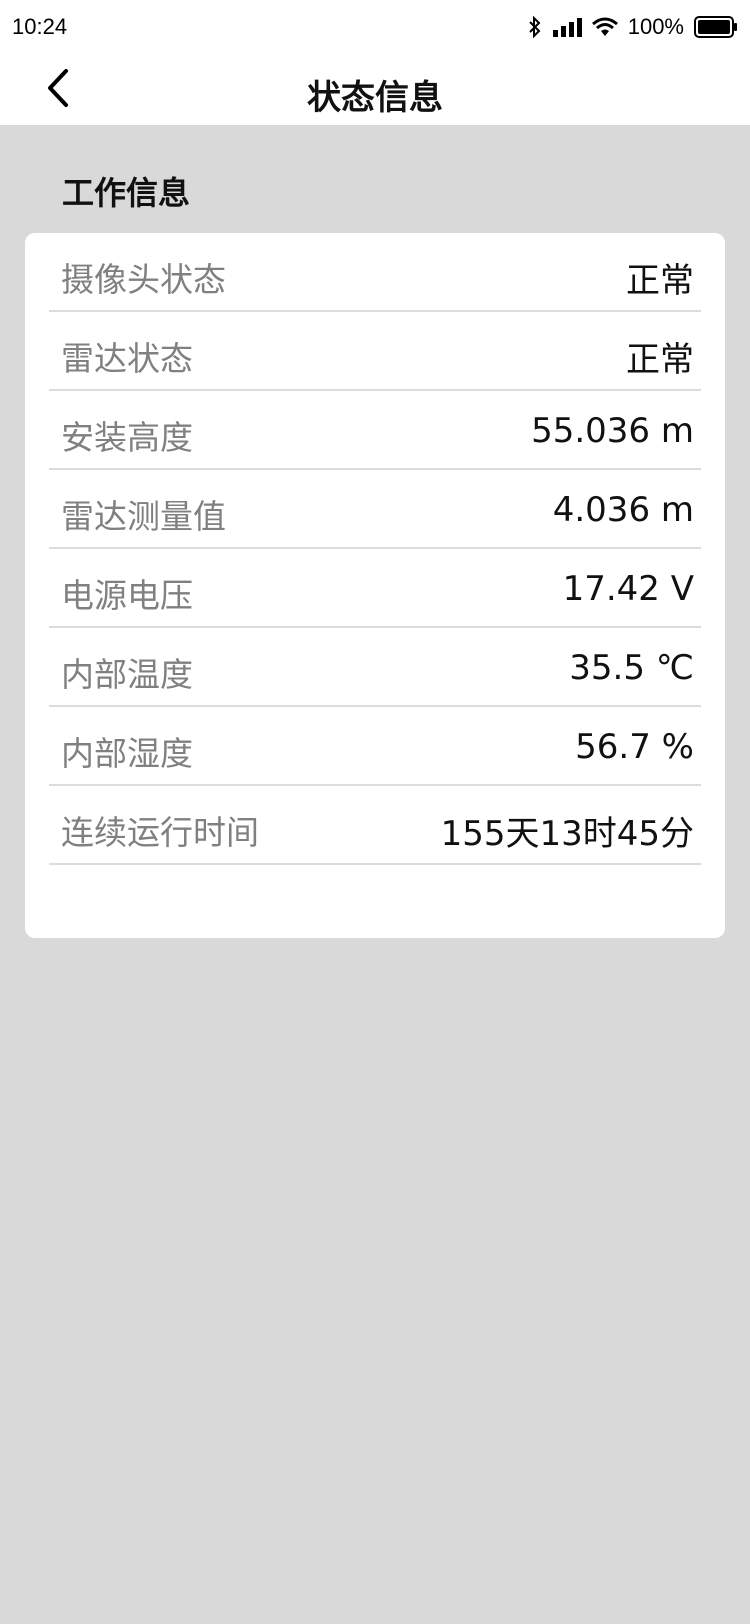 The image size is (750, 1624). What do you see at coordinates (631, 668) in the screenshot?
I see `info-value: 35.5 ℃` at bounding box center [631, 668].